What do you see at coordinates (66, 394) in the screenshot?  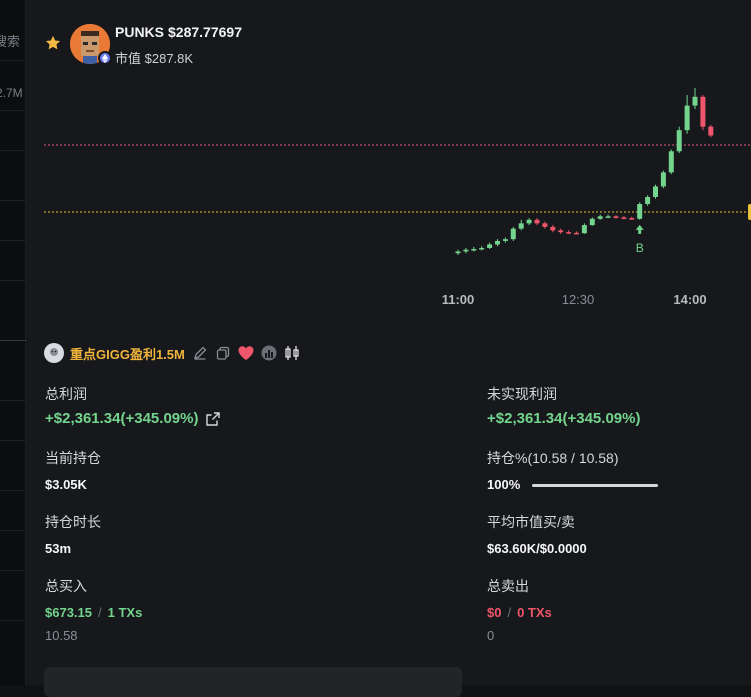 I see `total-profit-label: 总利润` at bounding box center [66, 394].